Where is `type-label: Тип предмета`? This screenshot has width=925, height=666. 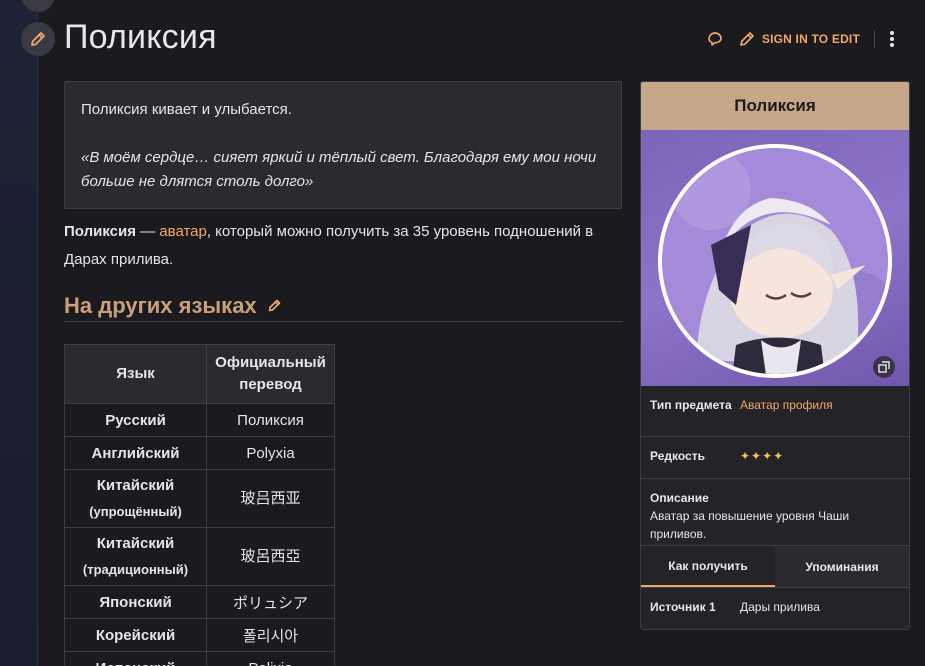
type-label: Тип предмета is located at coordinates (691, 405).